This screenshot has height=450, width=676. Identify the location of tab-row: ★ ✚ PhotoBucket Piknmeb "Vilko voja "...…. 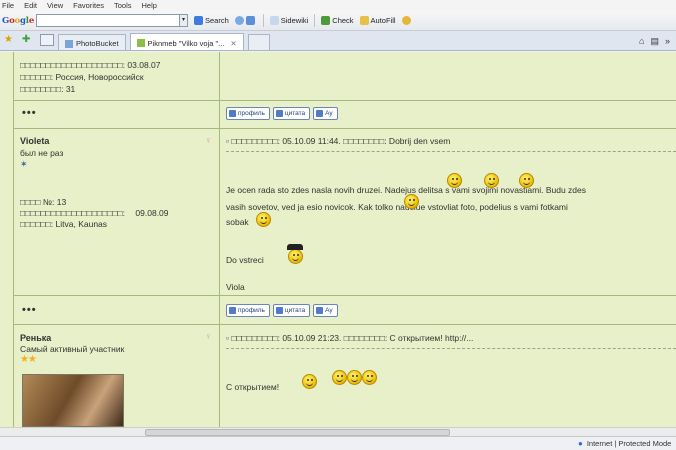
(338, 41).